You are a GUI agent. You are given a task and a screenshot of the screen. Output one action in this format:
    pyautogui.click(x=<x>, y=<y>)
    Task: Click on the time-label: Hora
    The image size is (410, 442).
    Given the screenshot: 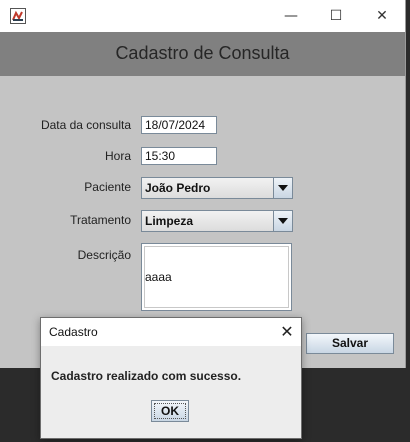 What is the action you would take?
    pyautogui.click(x=117, y=156)
    